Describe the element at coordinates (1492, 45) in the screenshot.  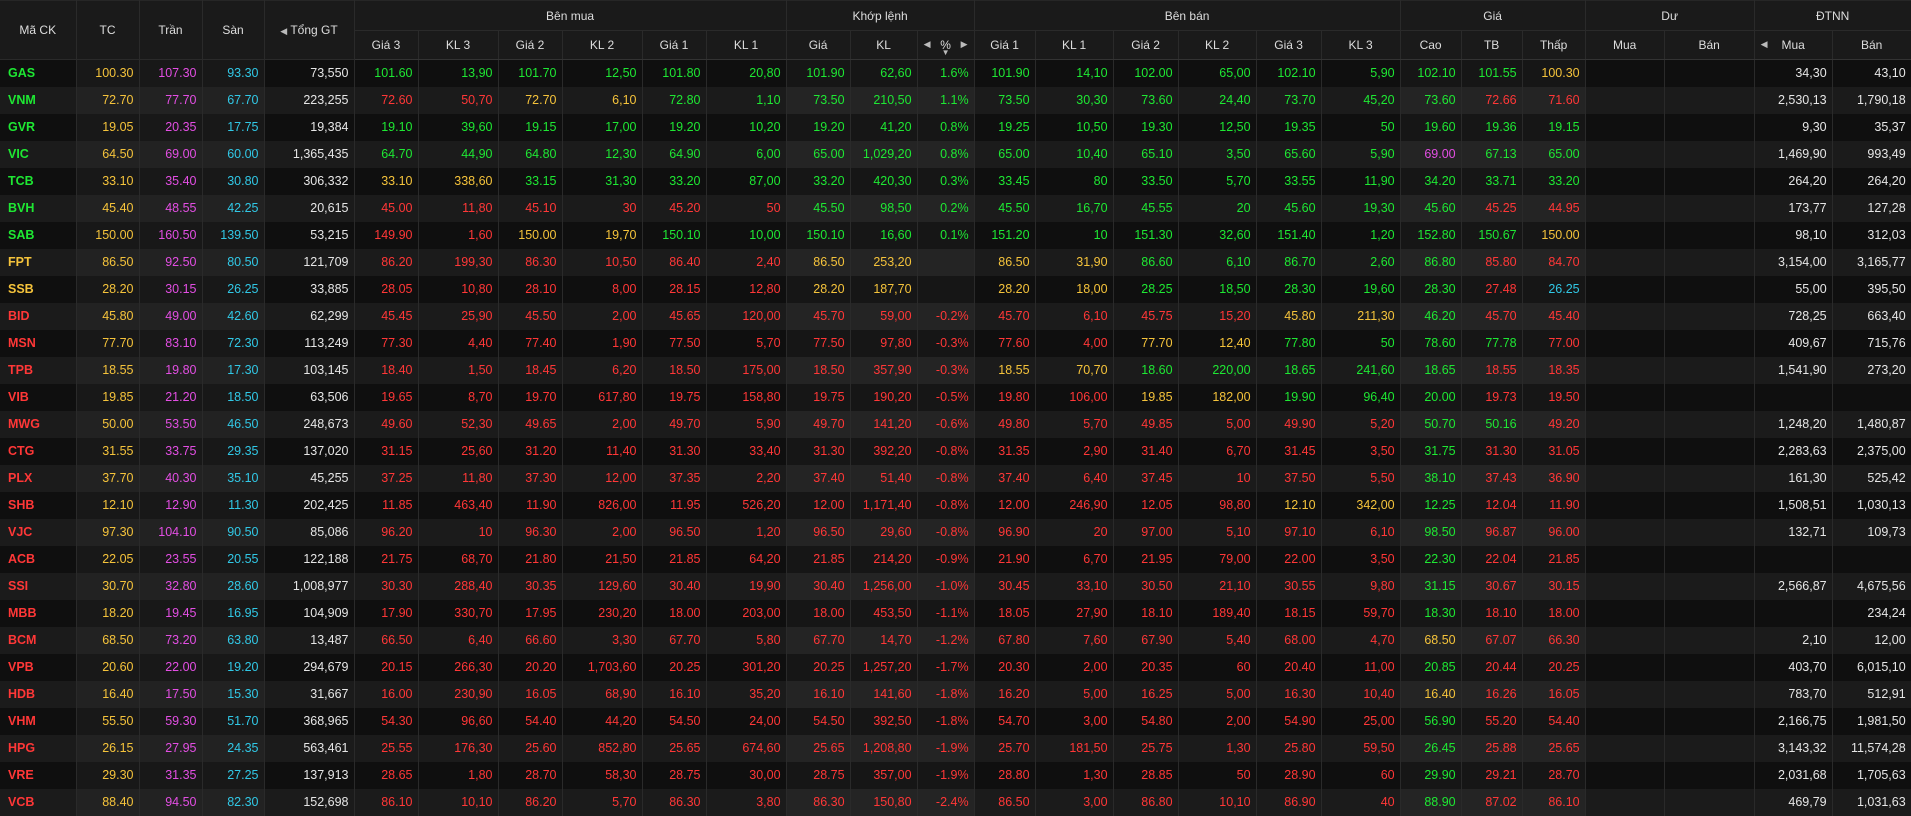
I see `header-avg: TB` at that location.